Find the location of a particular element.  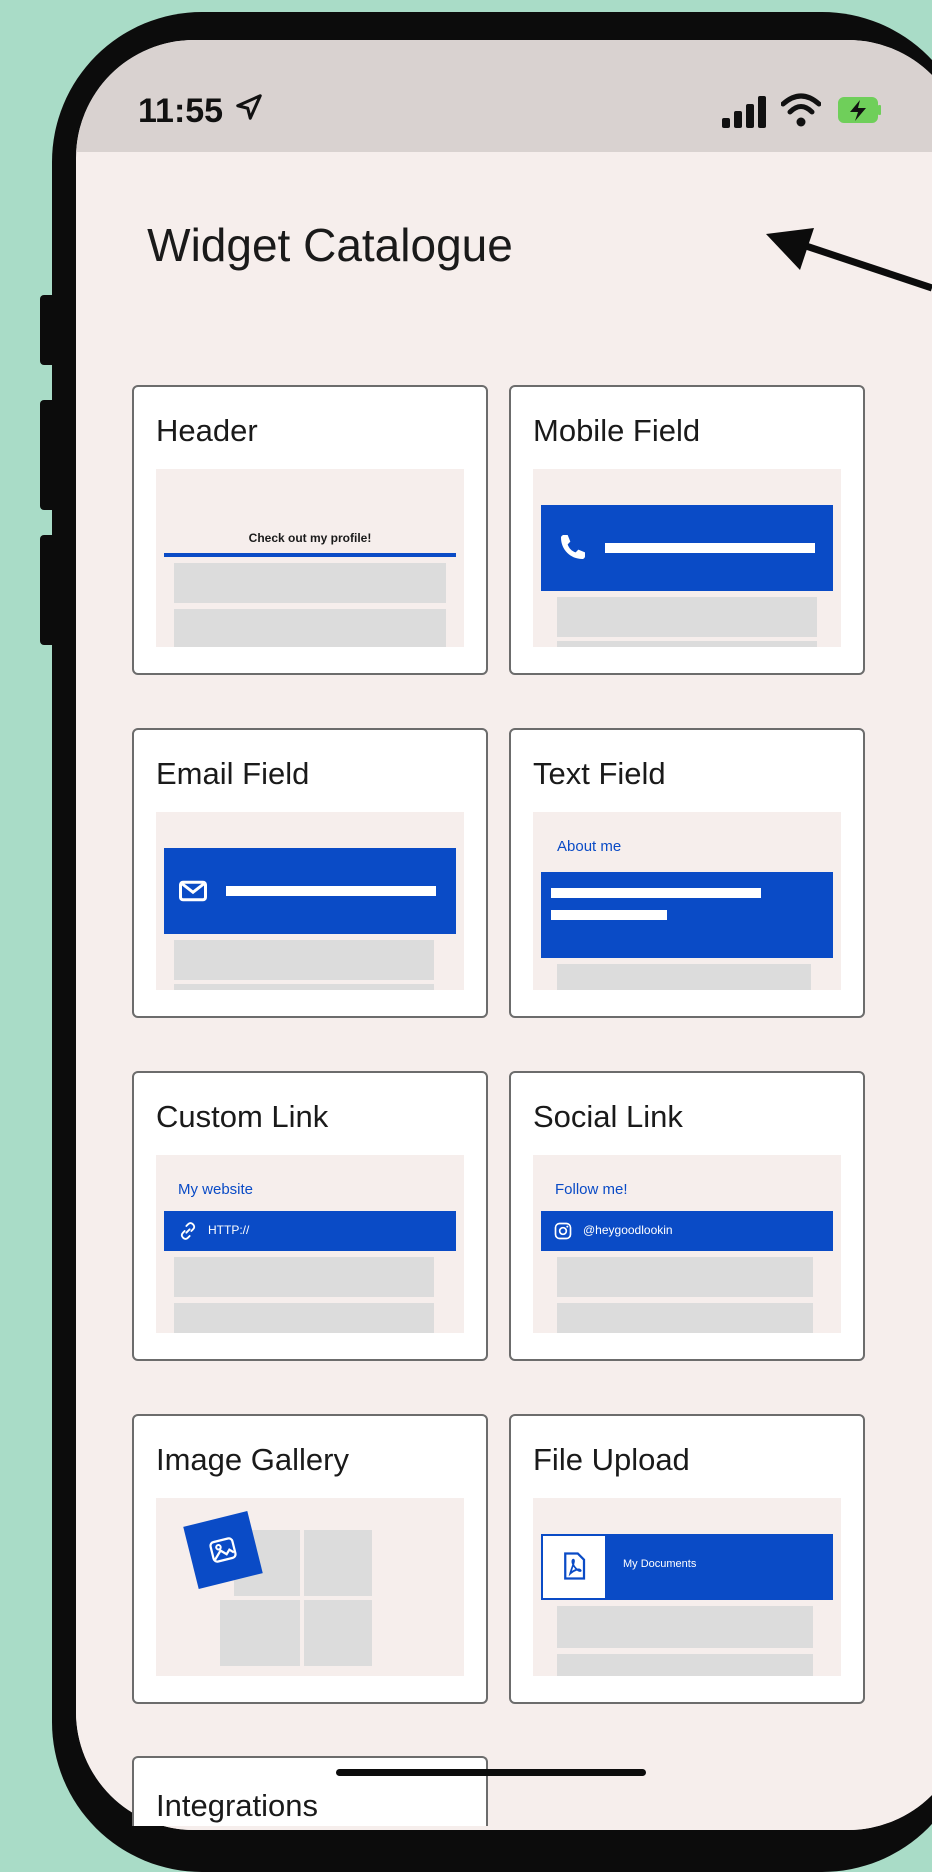

home-indicator is located at coordinates (491, 1772).